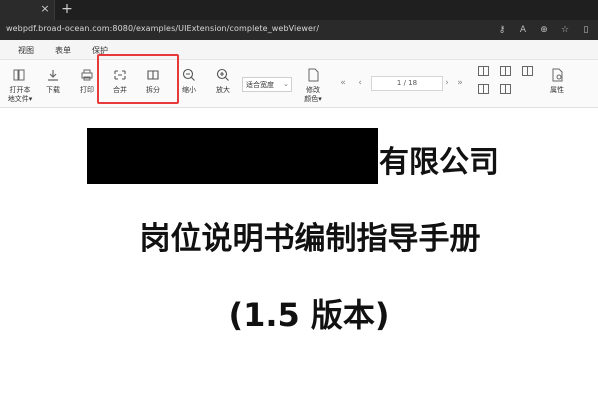 The width and height of the screenshot is (598, 399). I want to click on previous-page-icon: ‹, so click(360, 83).